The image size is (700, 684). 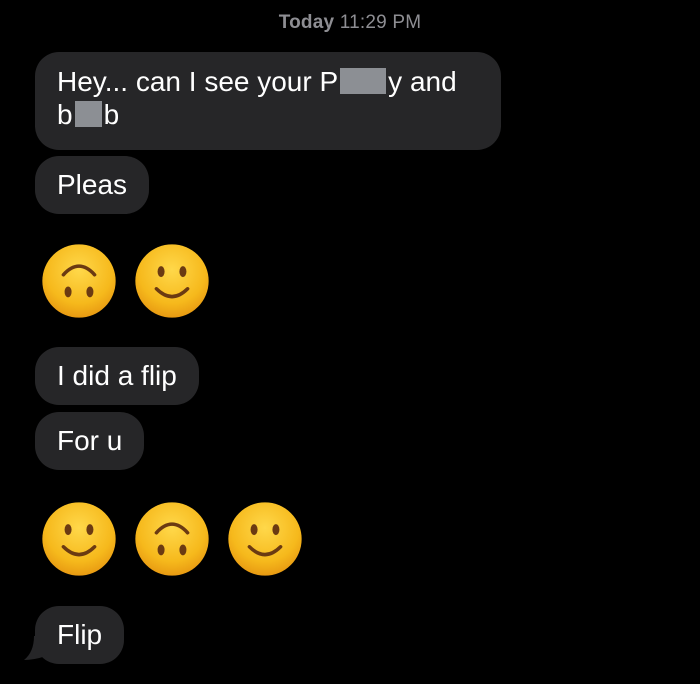 I want to click on message-text: I did a flip, so click(x=117, y=375).